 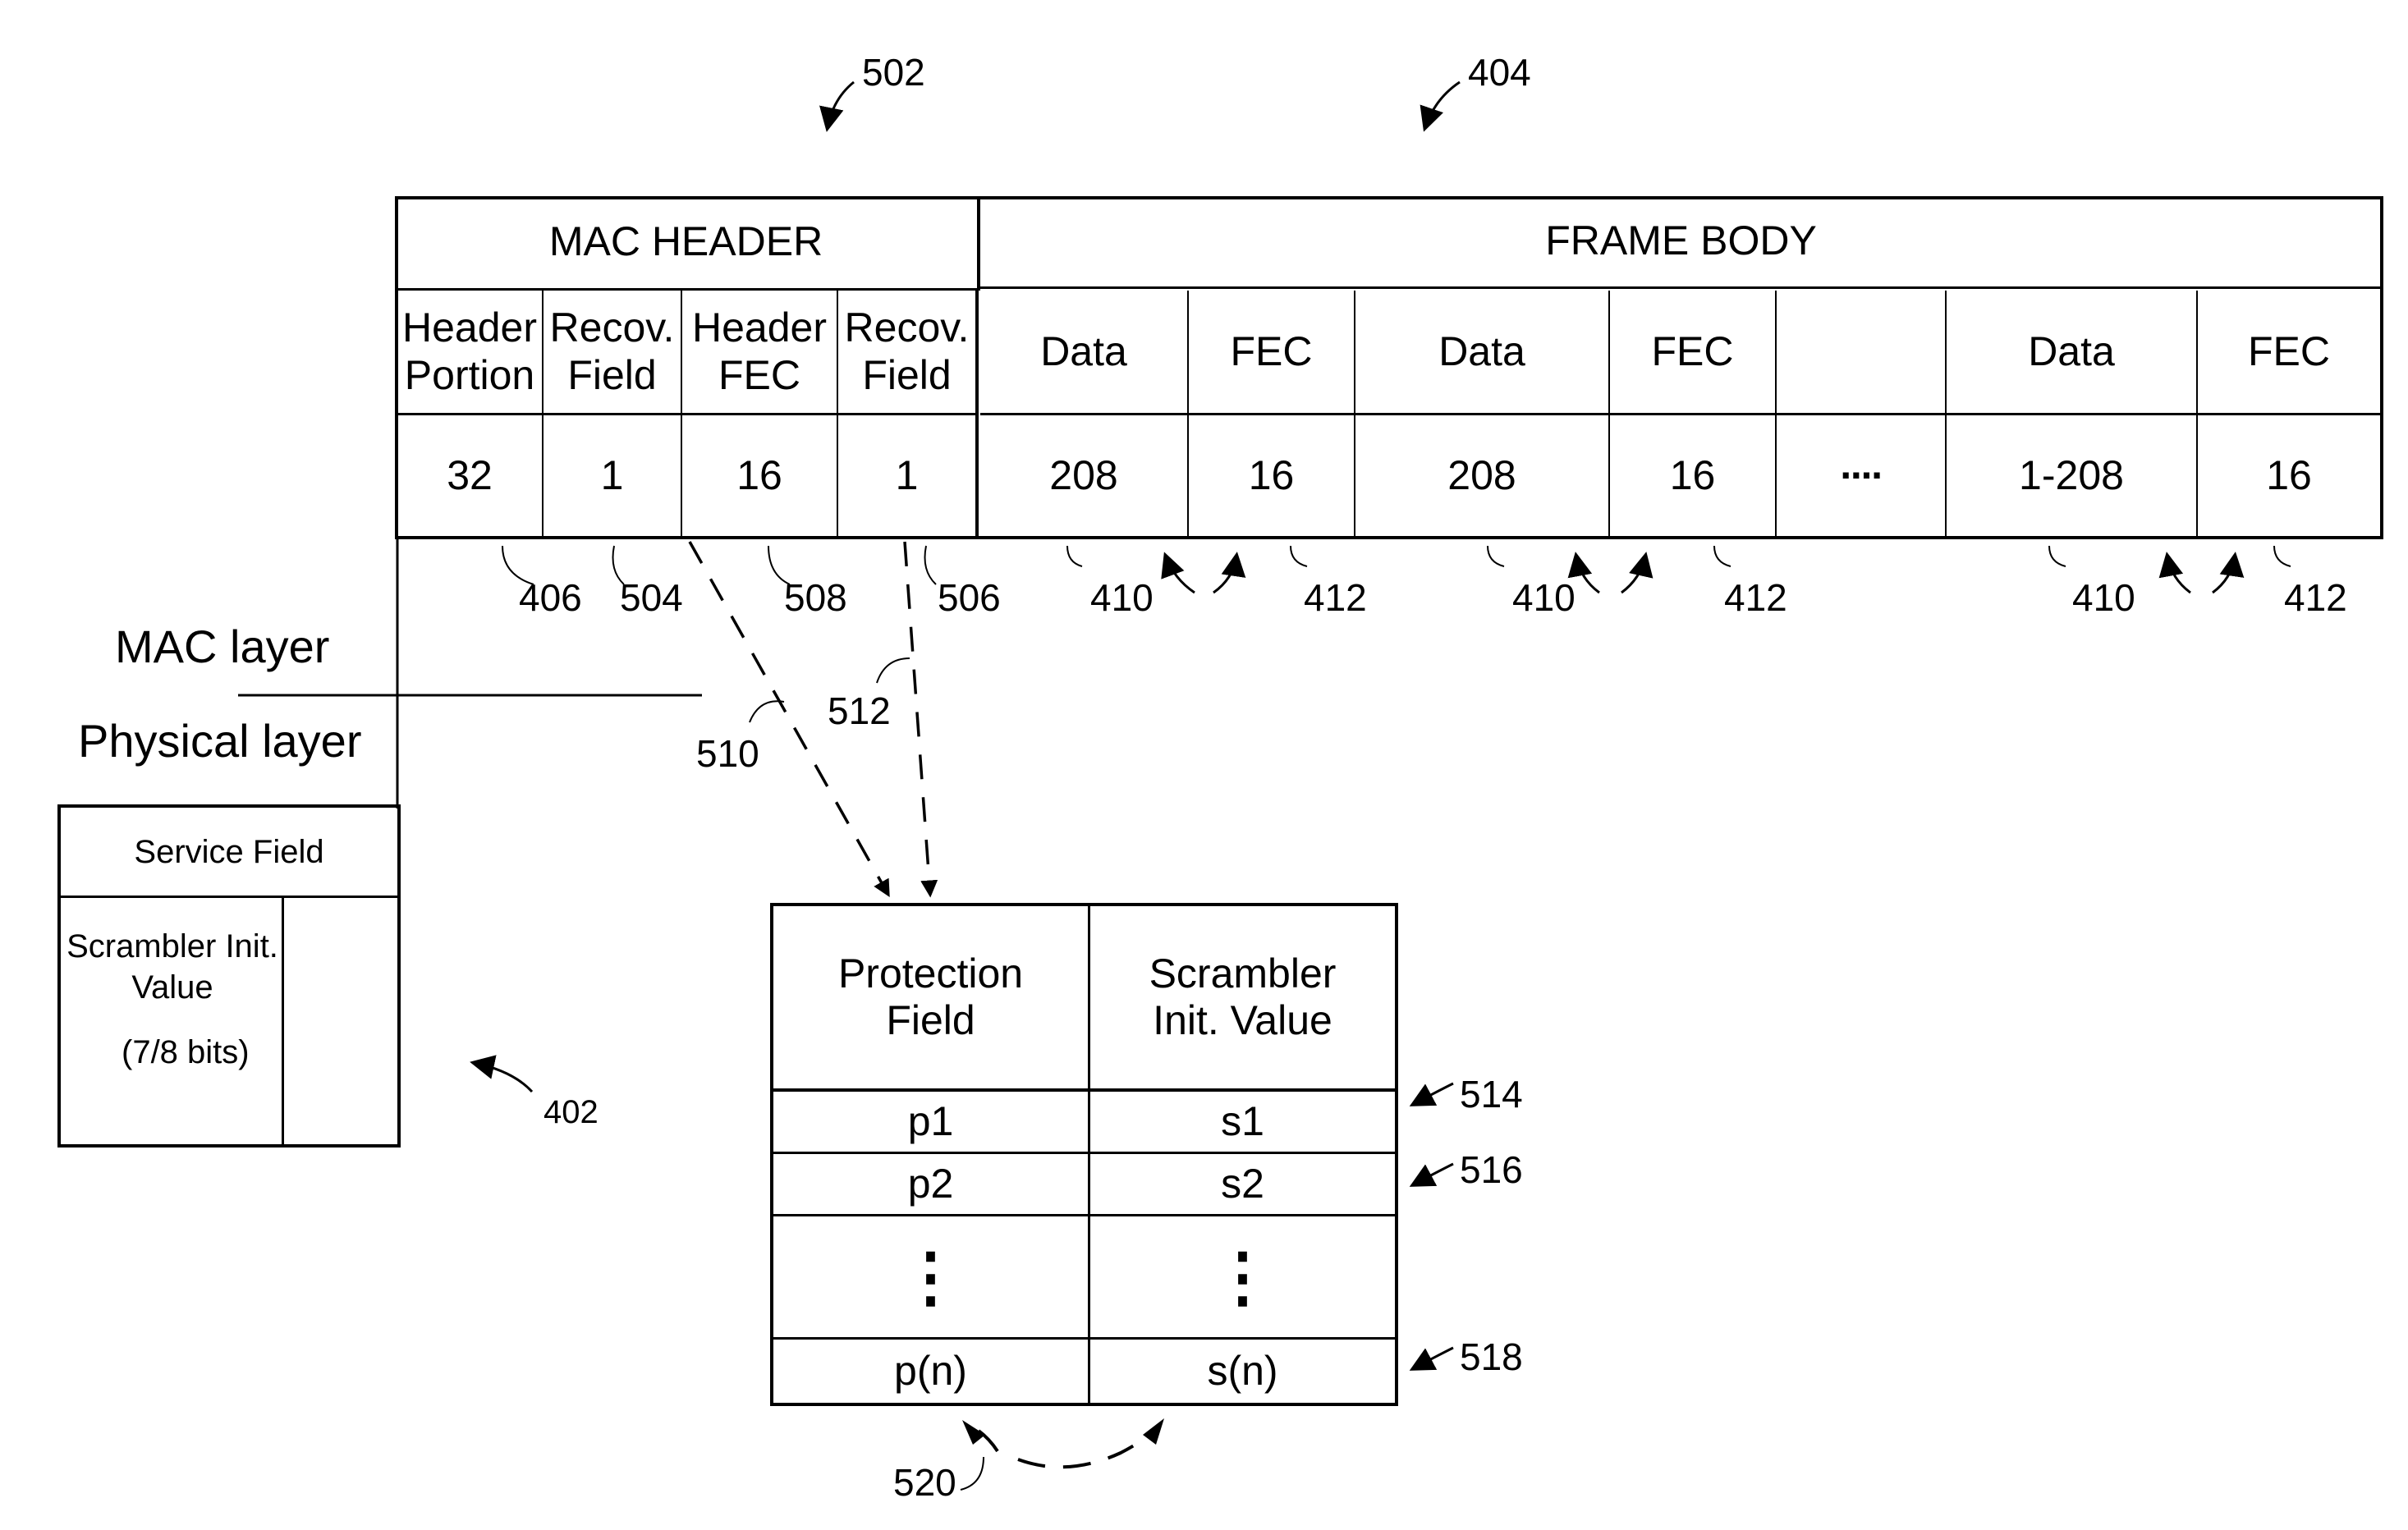 I want to click on mac-field-label: Header FEC, so click(x=760, y=353).